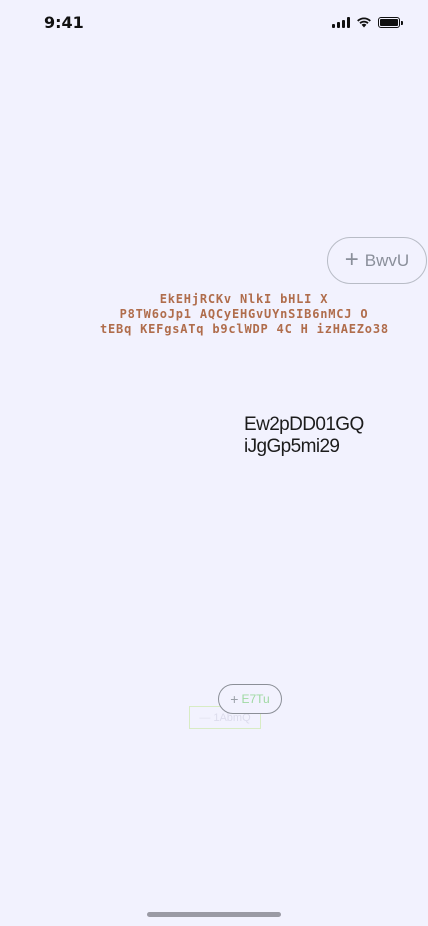  What do you see at coordinates (244, 329) in the screenshot?
I see `heading-line: tEBq KEFgsATq b9clWDP 4C H izHAEZo38` at bounding box center [244, 329].